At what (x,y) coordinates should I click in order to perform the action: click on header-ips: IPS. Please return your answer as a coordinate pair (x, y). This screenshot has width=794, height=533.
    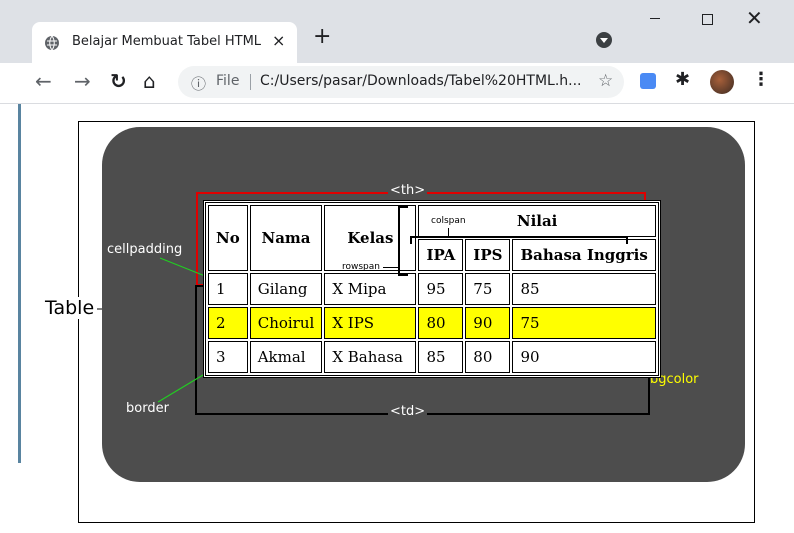
    Looking at the image, I should click on (488, 255).